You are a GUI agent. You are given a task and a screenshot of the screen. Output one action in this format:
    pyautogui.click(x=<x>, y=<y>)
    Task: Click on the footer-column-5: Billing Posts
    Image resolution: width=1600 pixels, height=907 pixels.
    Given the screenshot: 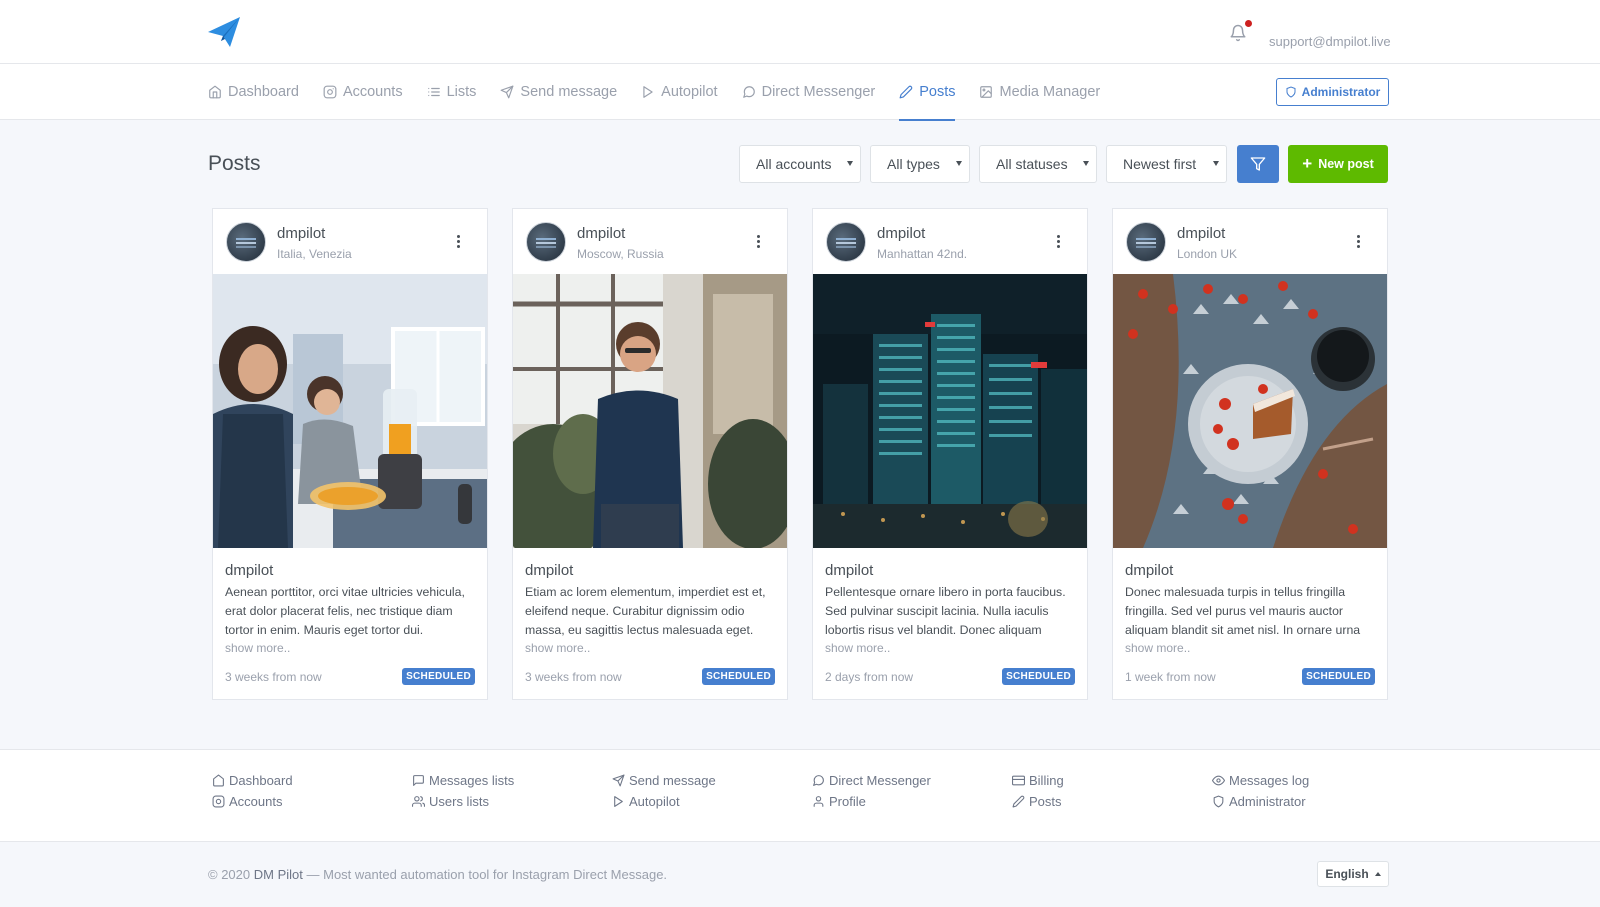 What is the action you would take?
    pyautogui.click(x=1038, y=791)
    